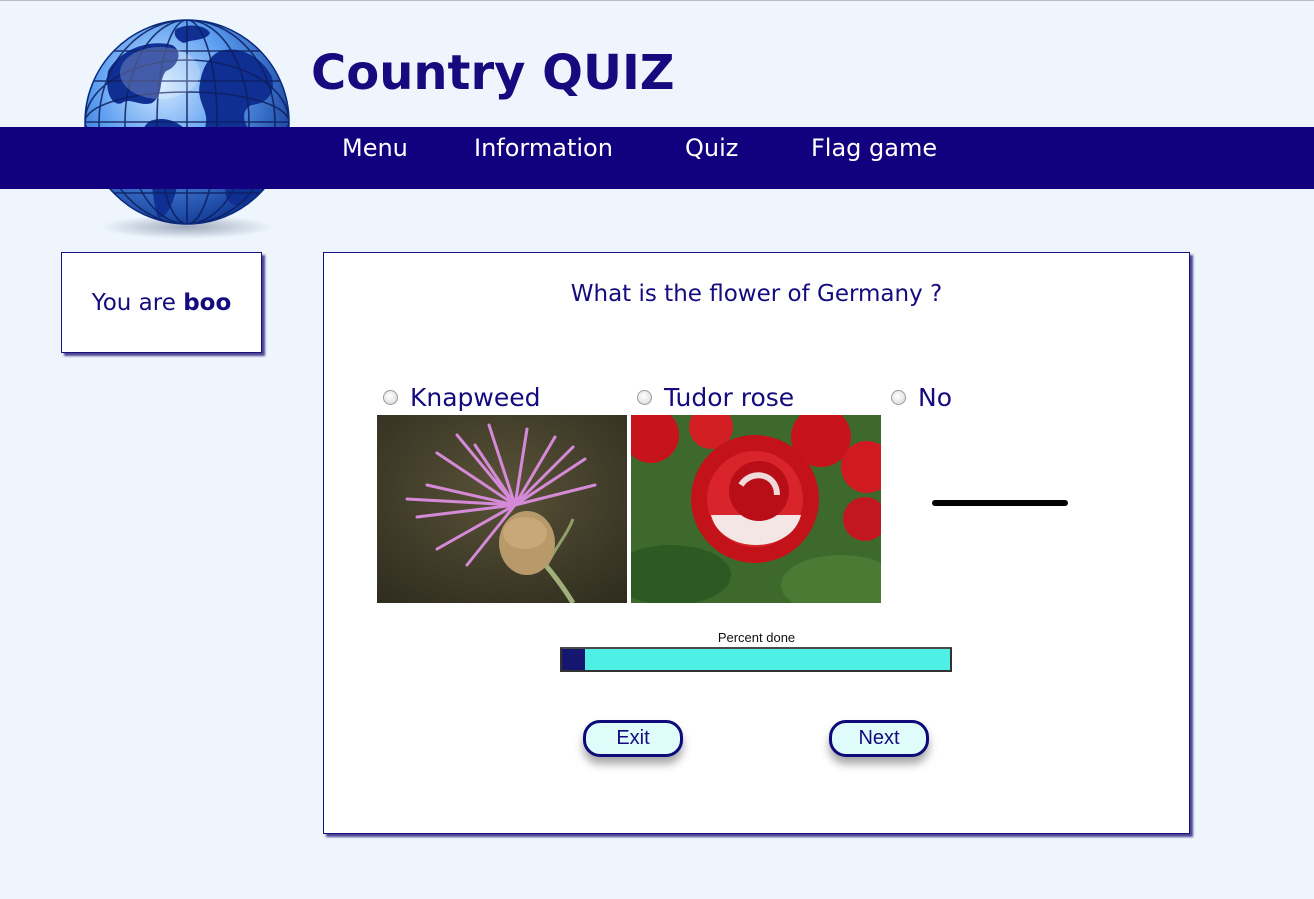 This screenshot has width=1314, height=899. What do you see at coordinates (475, 397) in the screenshot?
I see `option-label-knapweed: Knapweed` at bounding box center [475, 397].